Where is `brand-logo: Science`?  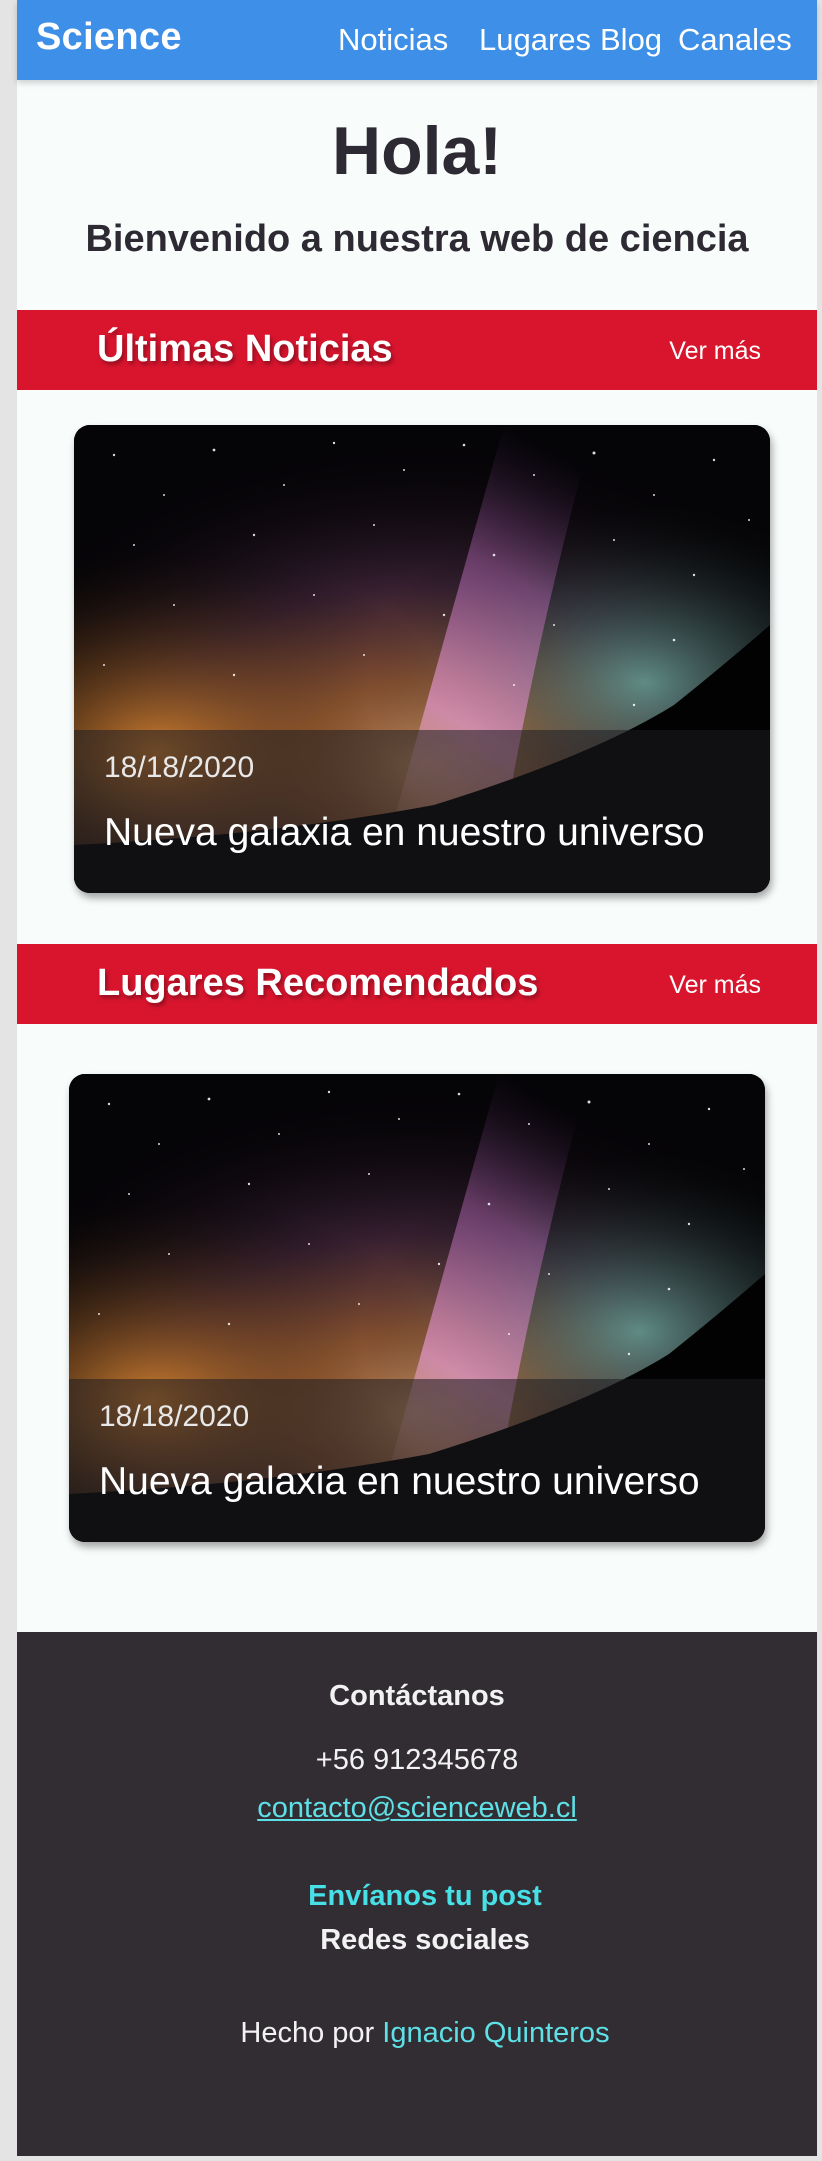 brand-logo: Science is located at coordinates (109, 37).